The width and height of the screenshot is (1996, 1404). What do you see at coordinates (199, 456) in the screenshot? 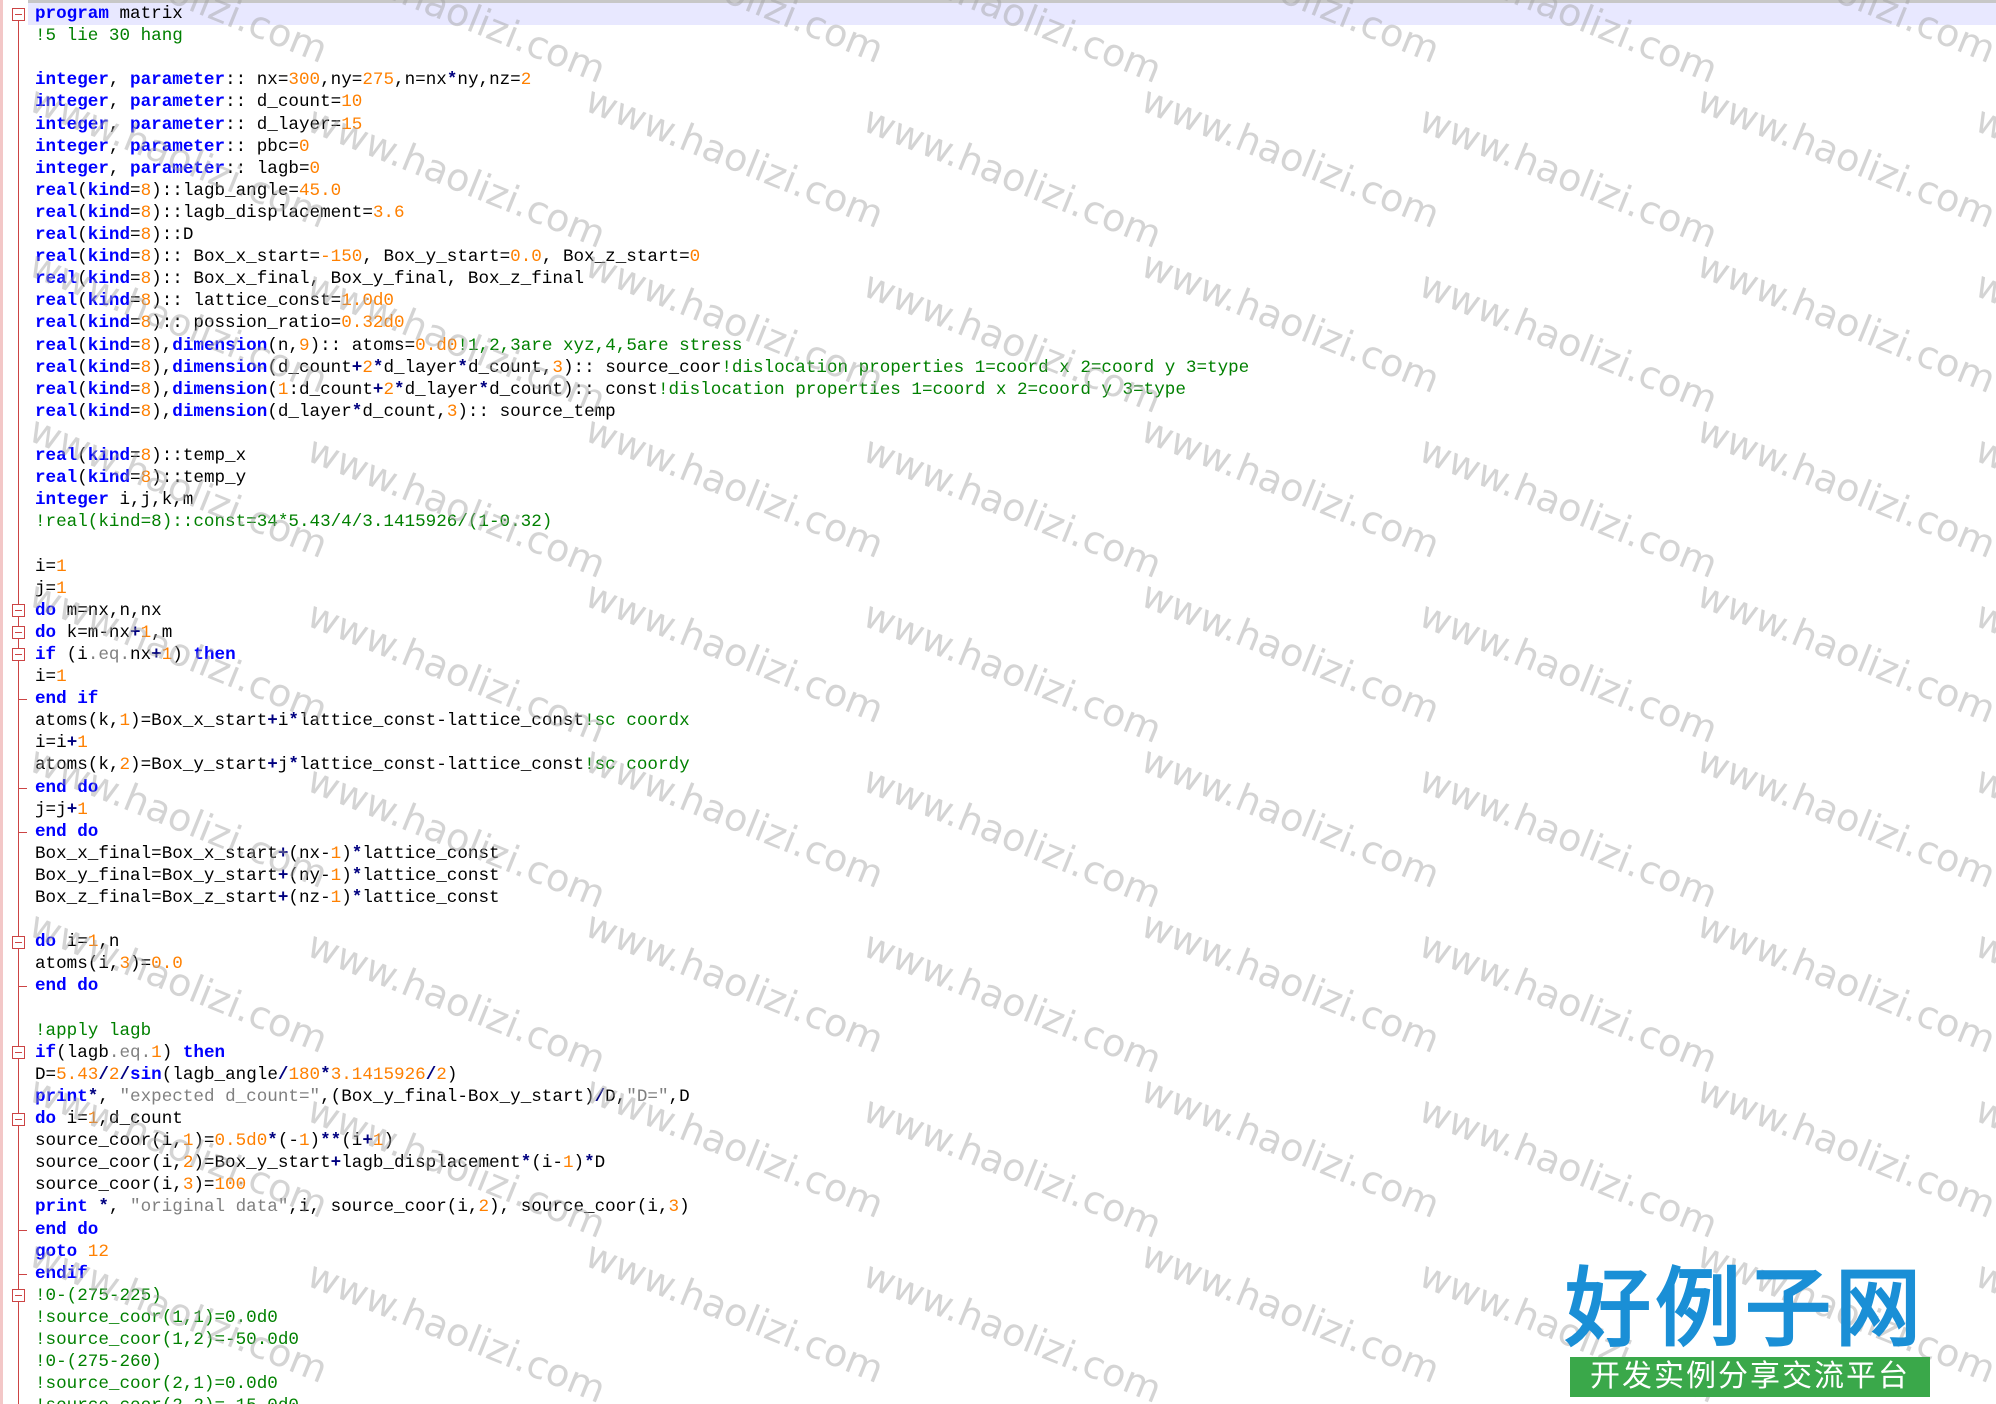
I see `code-token: )::temp_x` at bounding box center [199, 456].